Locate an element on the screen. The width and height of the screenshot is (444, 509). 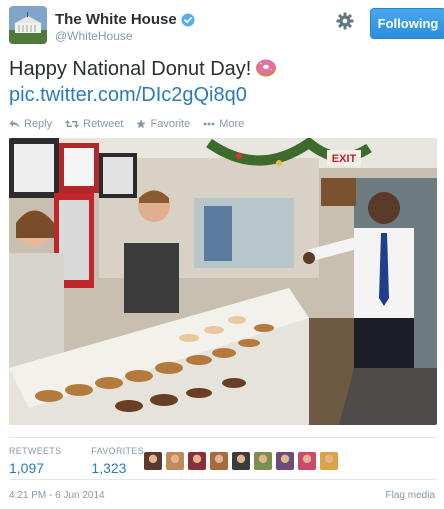
reply-label: Reply is located at coordinates (38, 124).